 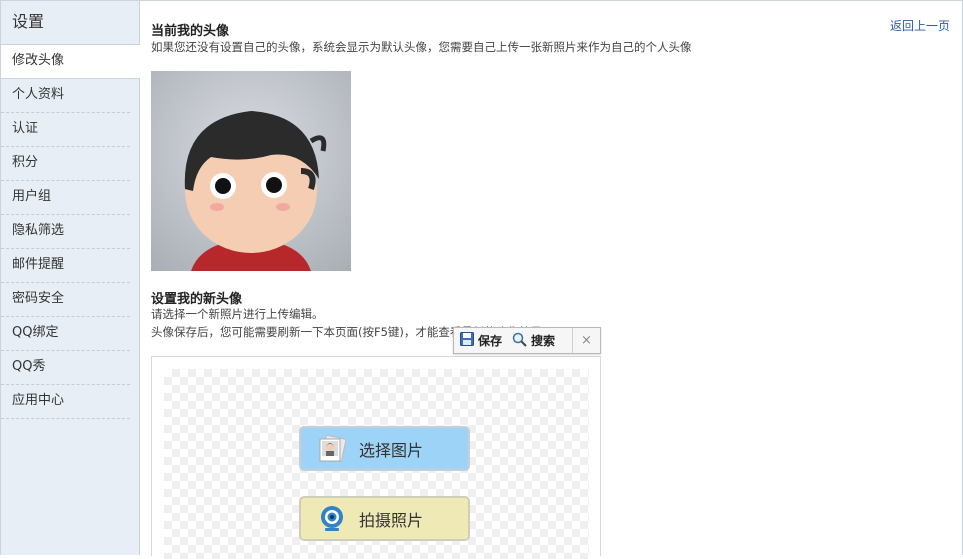 What do you see at coordinates (543, 341) in the screenshot?
I see `toolbar-search-label: 搜索` at bounding box center [543, 341].